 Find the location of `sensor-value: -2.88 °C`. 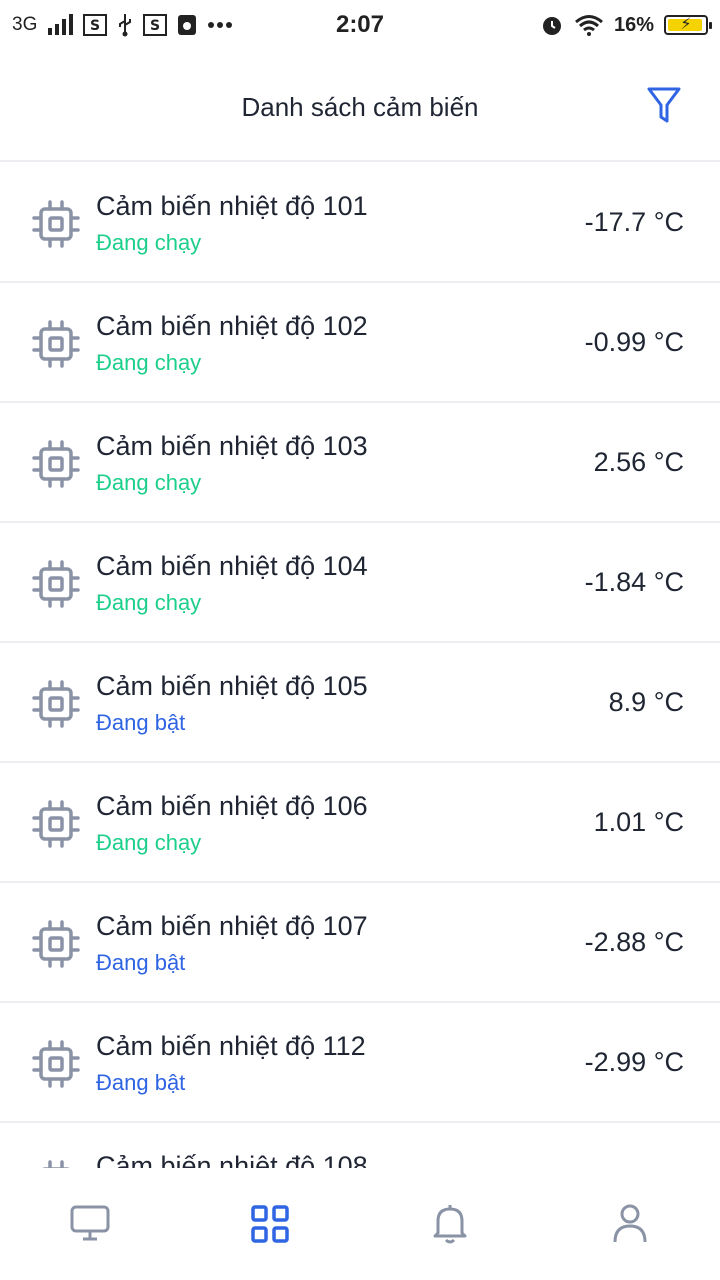

sensor-value: -2.88 °C is located at coordinates (634, 942).